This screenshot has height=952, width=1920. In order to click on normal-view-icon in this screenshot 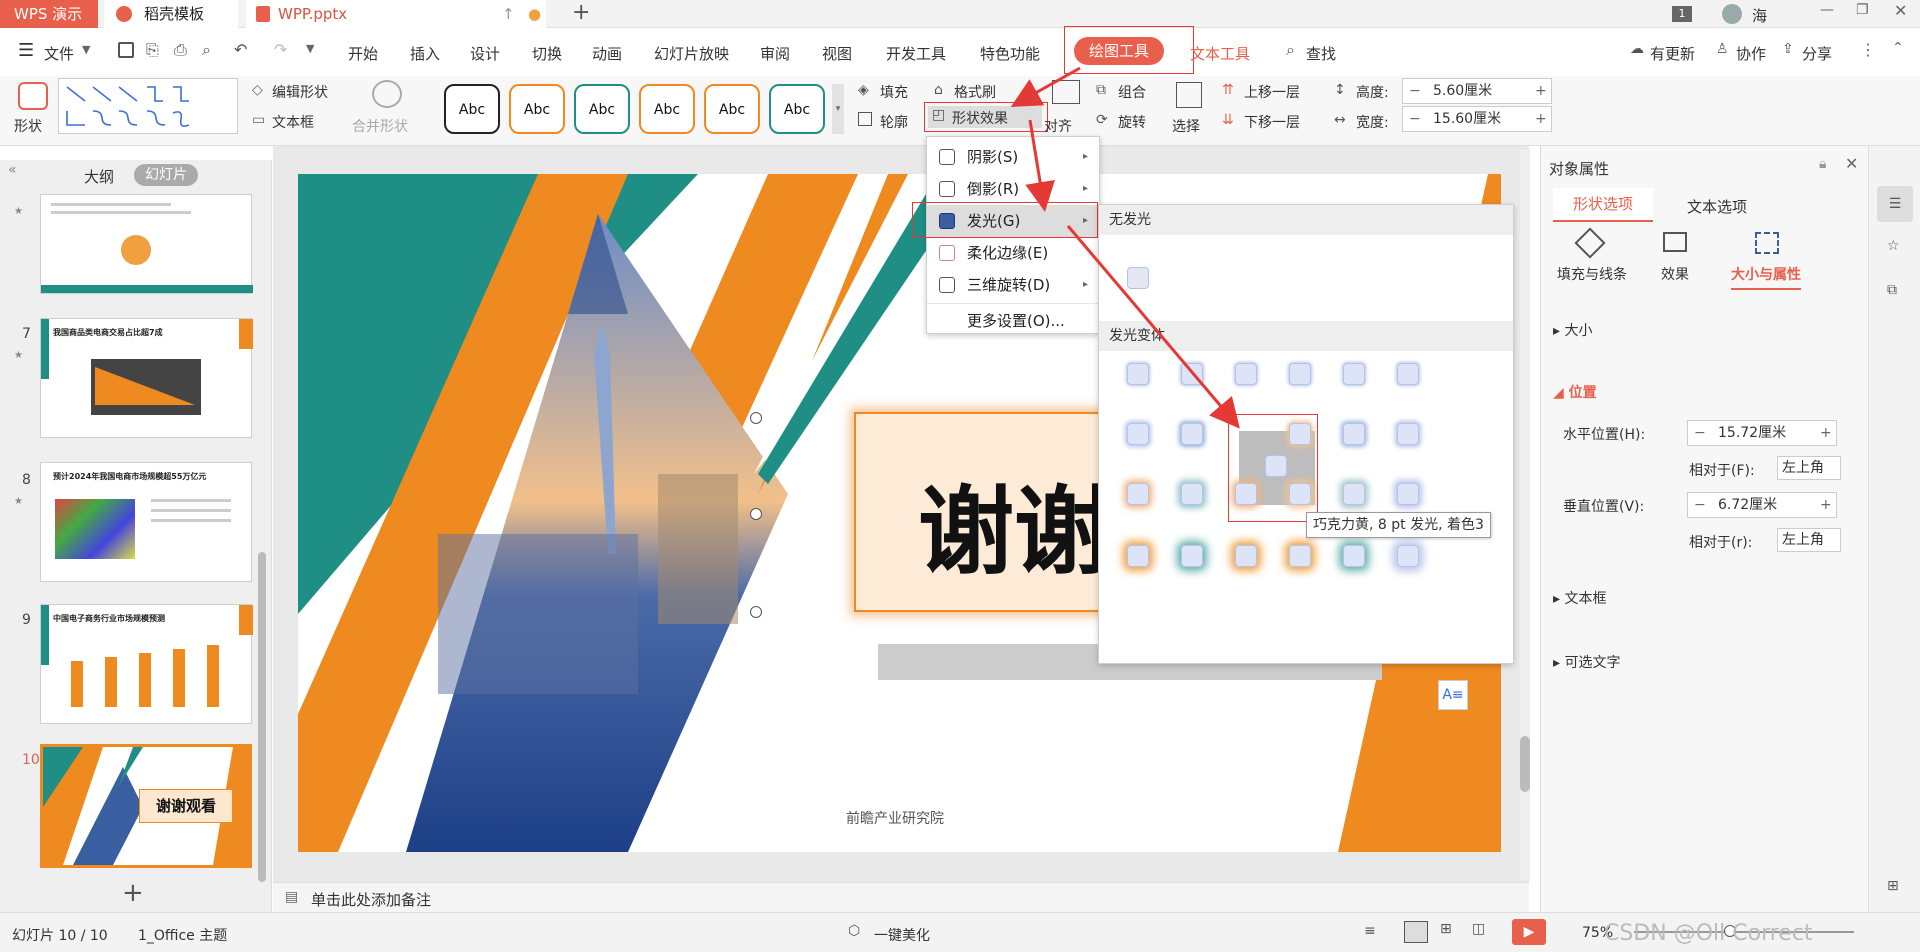, I will do `click(1416, 932)`.